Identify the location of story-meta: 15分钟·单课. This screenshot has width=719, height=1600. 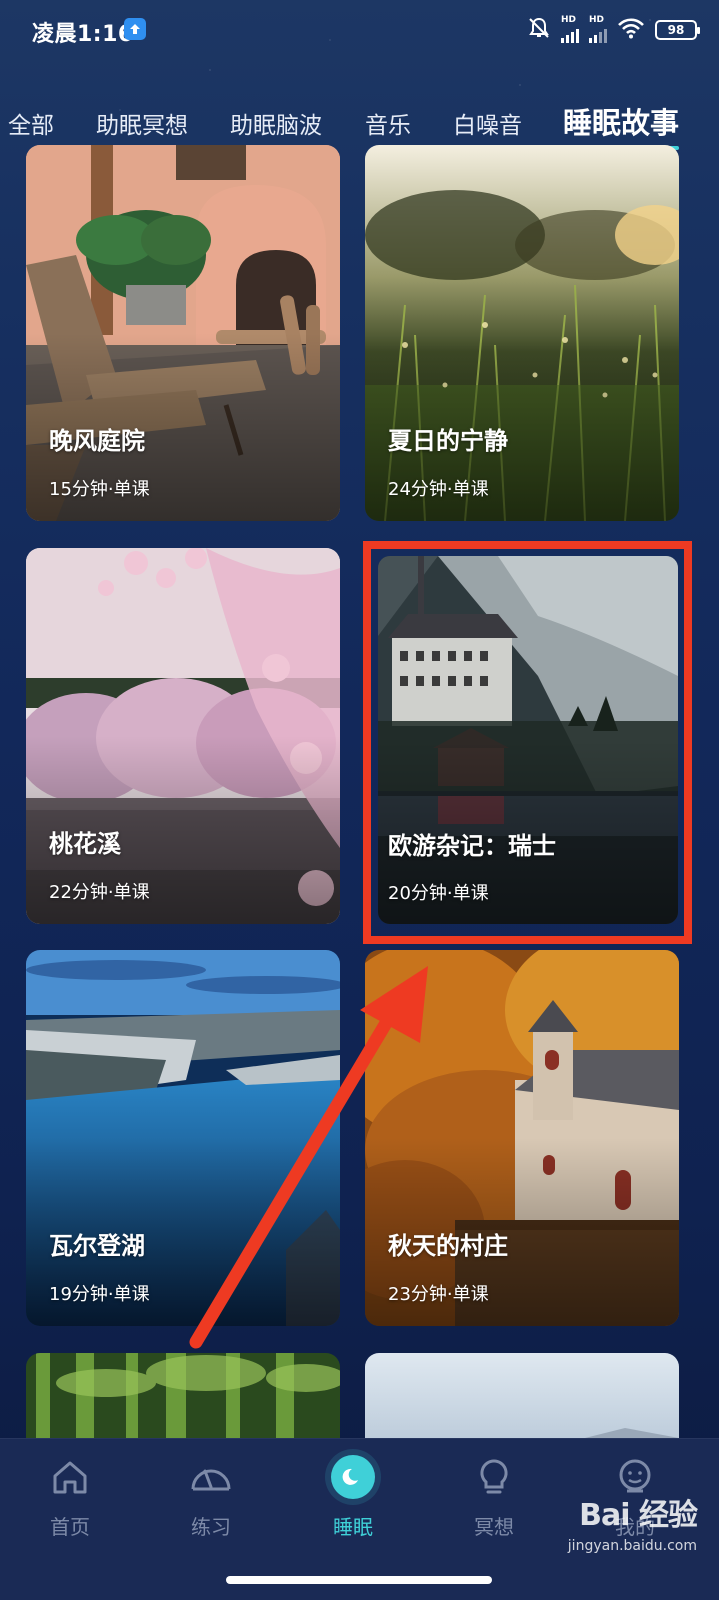
(99, 489).